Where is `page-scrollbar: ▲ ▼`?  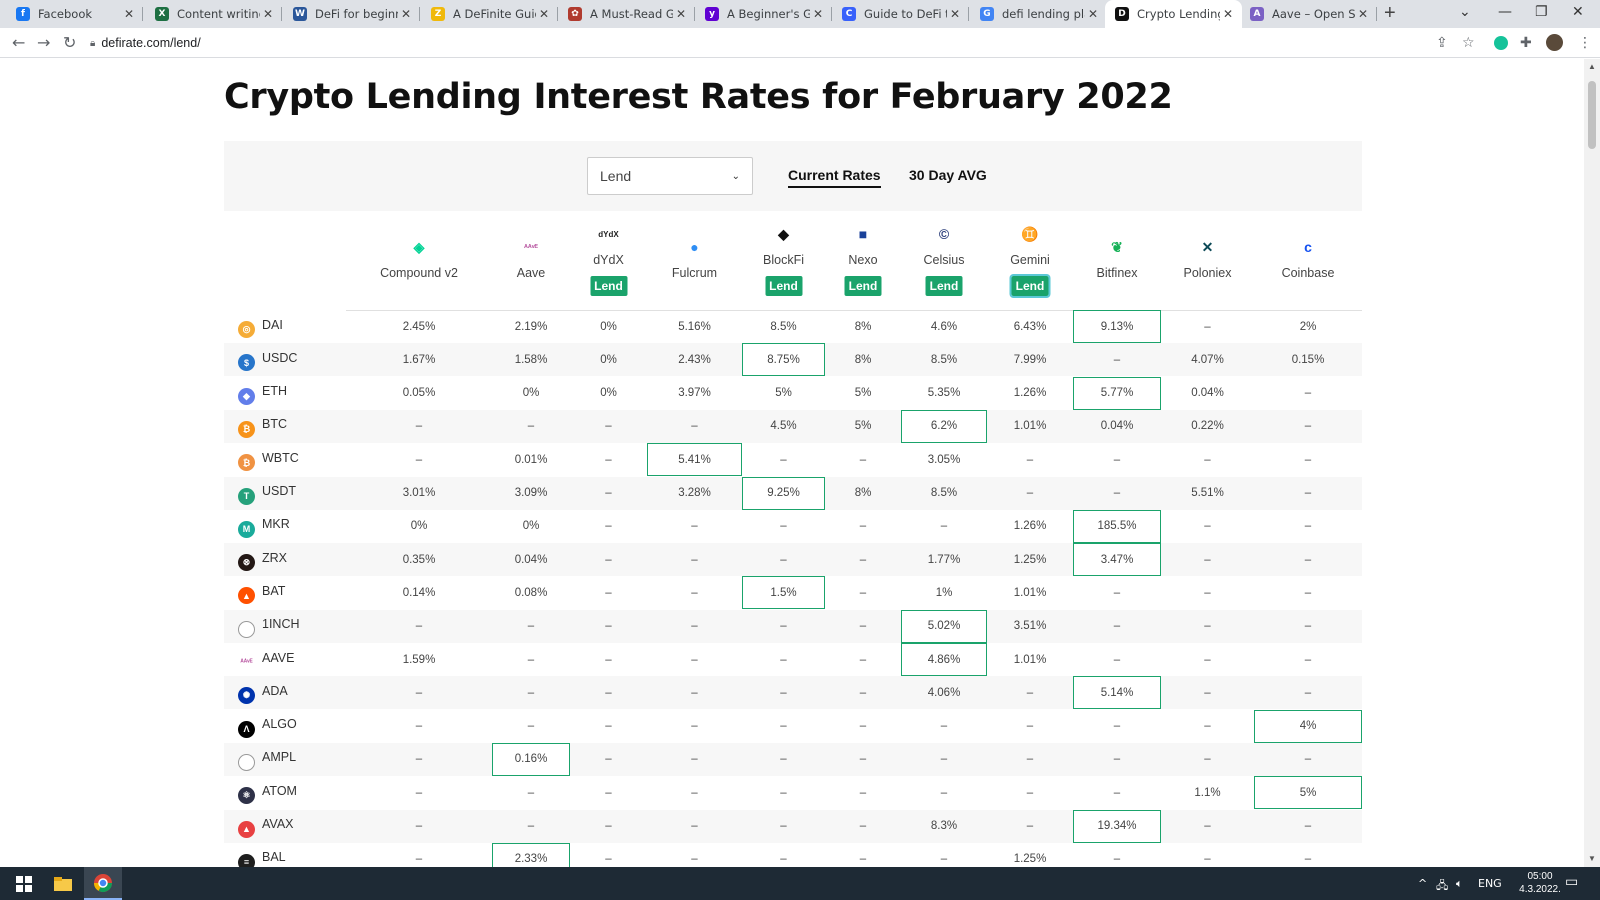
page-scrollbar: ▲ ▼ is located at coordinates (1592, 463).